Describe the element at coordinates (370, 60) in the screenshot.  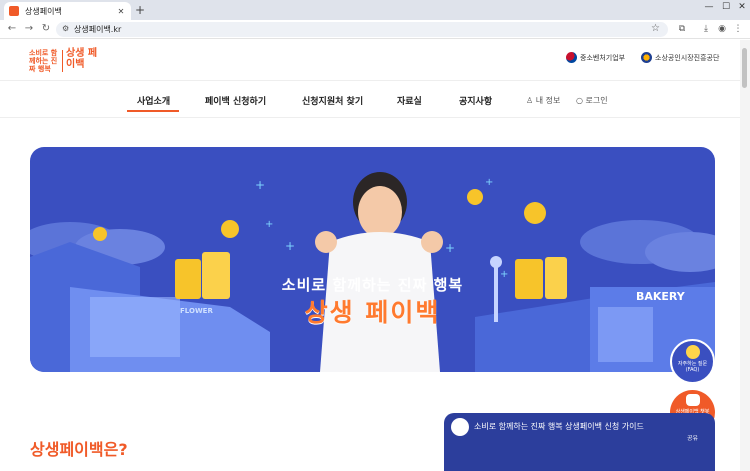
I see `site-header: 소비로 함께하는 진짜 행복 상생 페이백 중소벤처기업부 소상공인시장진흥공단` at that location.